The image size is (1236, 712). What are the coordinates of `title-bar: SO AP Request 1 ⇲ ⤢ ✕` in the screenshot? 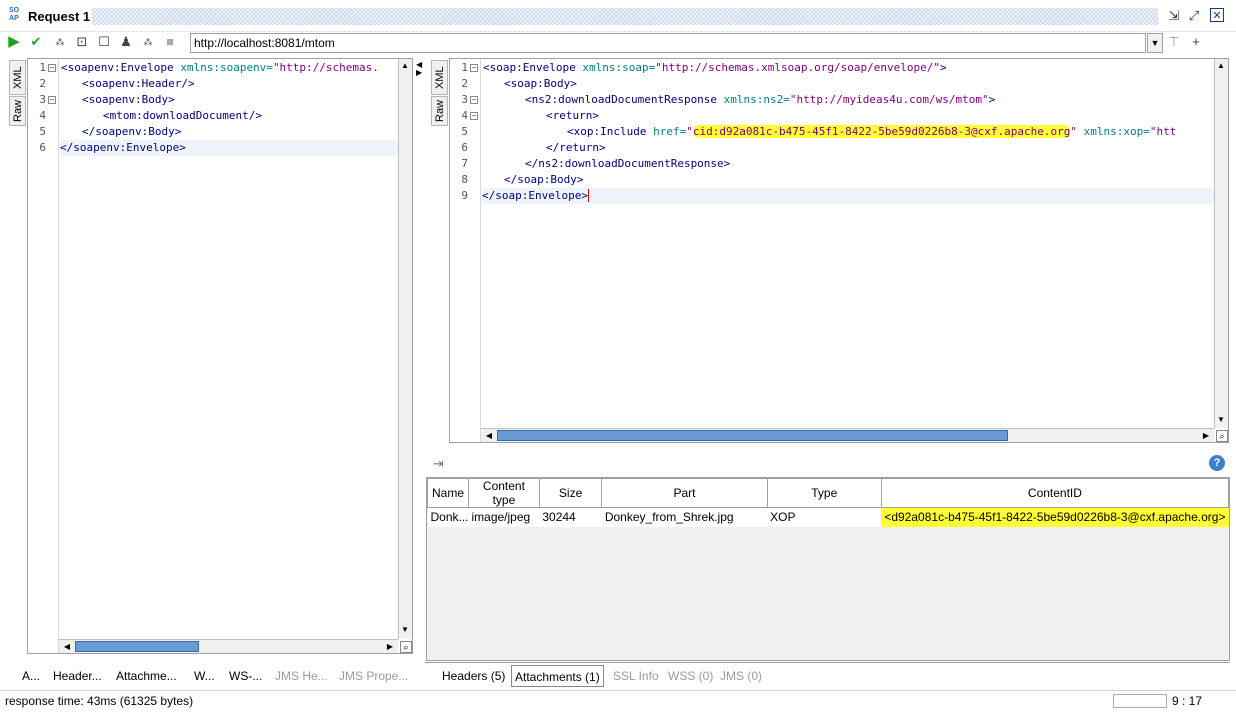 It's located at (618, 16).